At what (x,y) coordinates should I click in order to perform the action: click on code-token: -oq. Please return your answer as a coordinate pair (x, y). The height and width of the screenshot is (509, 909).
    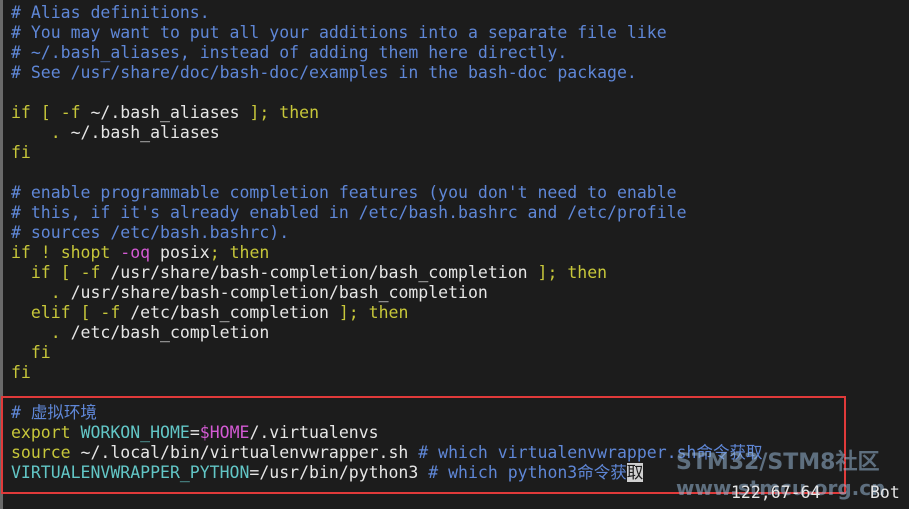
    Looking at the image, I should click on (130, 252).